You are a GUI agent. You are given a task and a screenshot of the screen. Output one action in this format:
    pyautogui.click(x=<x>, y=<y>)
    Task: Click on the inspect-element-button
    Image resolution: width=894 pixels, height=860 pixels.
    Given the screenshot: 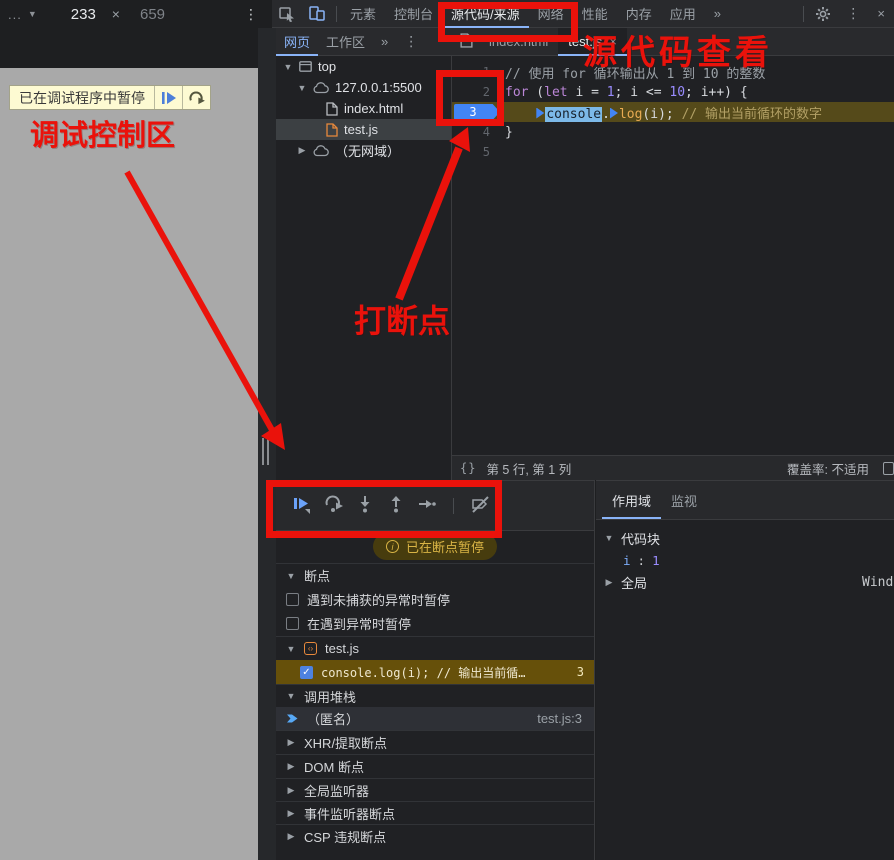 What is the action you would take?
    pyautogui.click(x=287, y=14)
    